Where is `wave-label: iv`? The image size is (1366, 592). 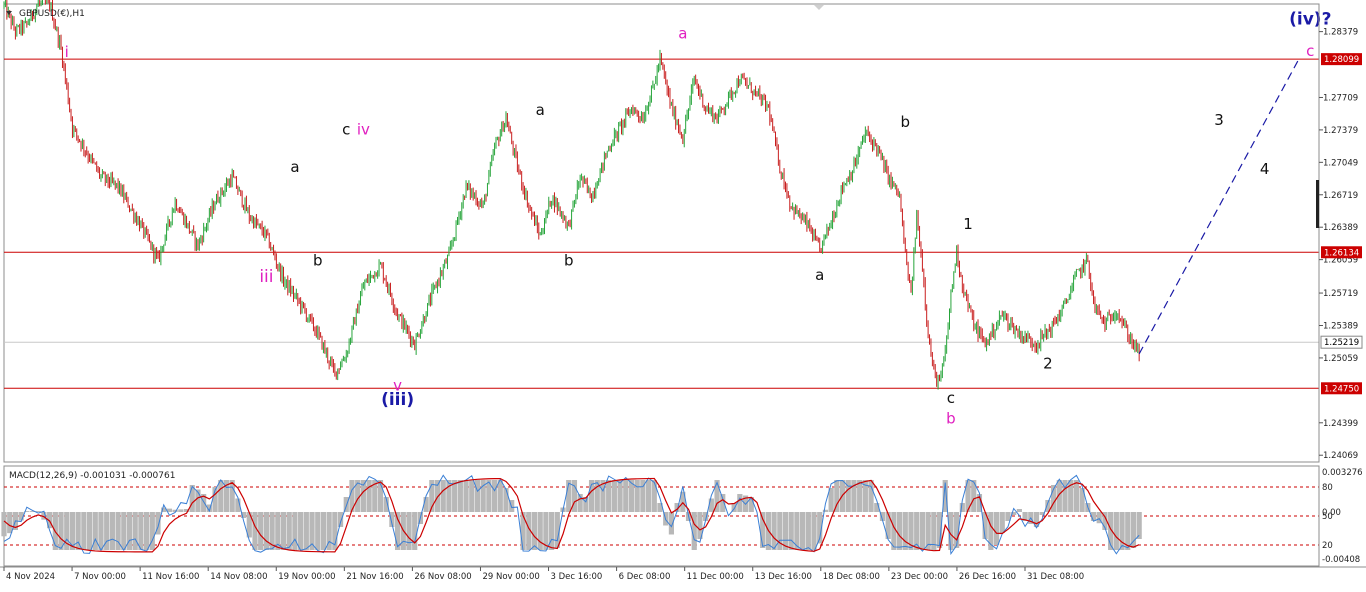 wave-label: iv is located at coordinates (363, 130).